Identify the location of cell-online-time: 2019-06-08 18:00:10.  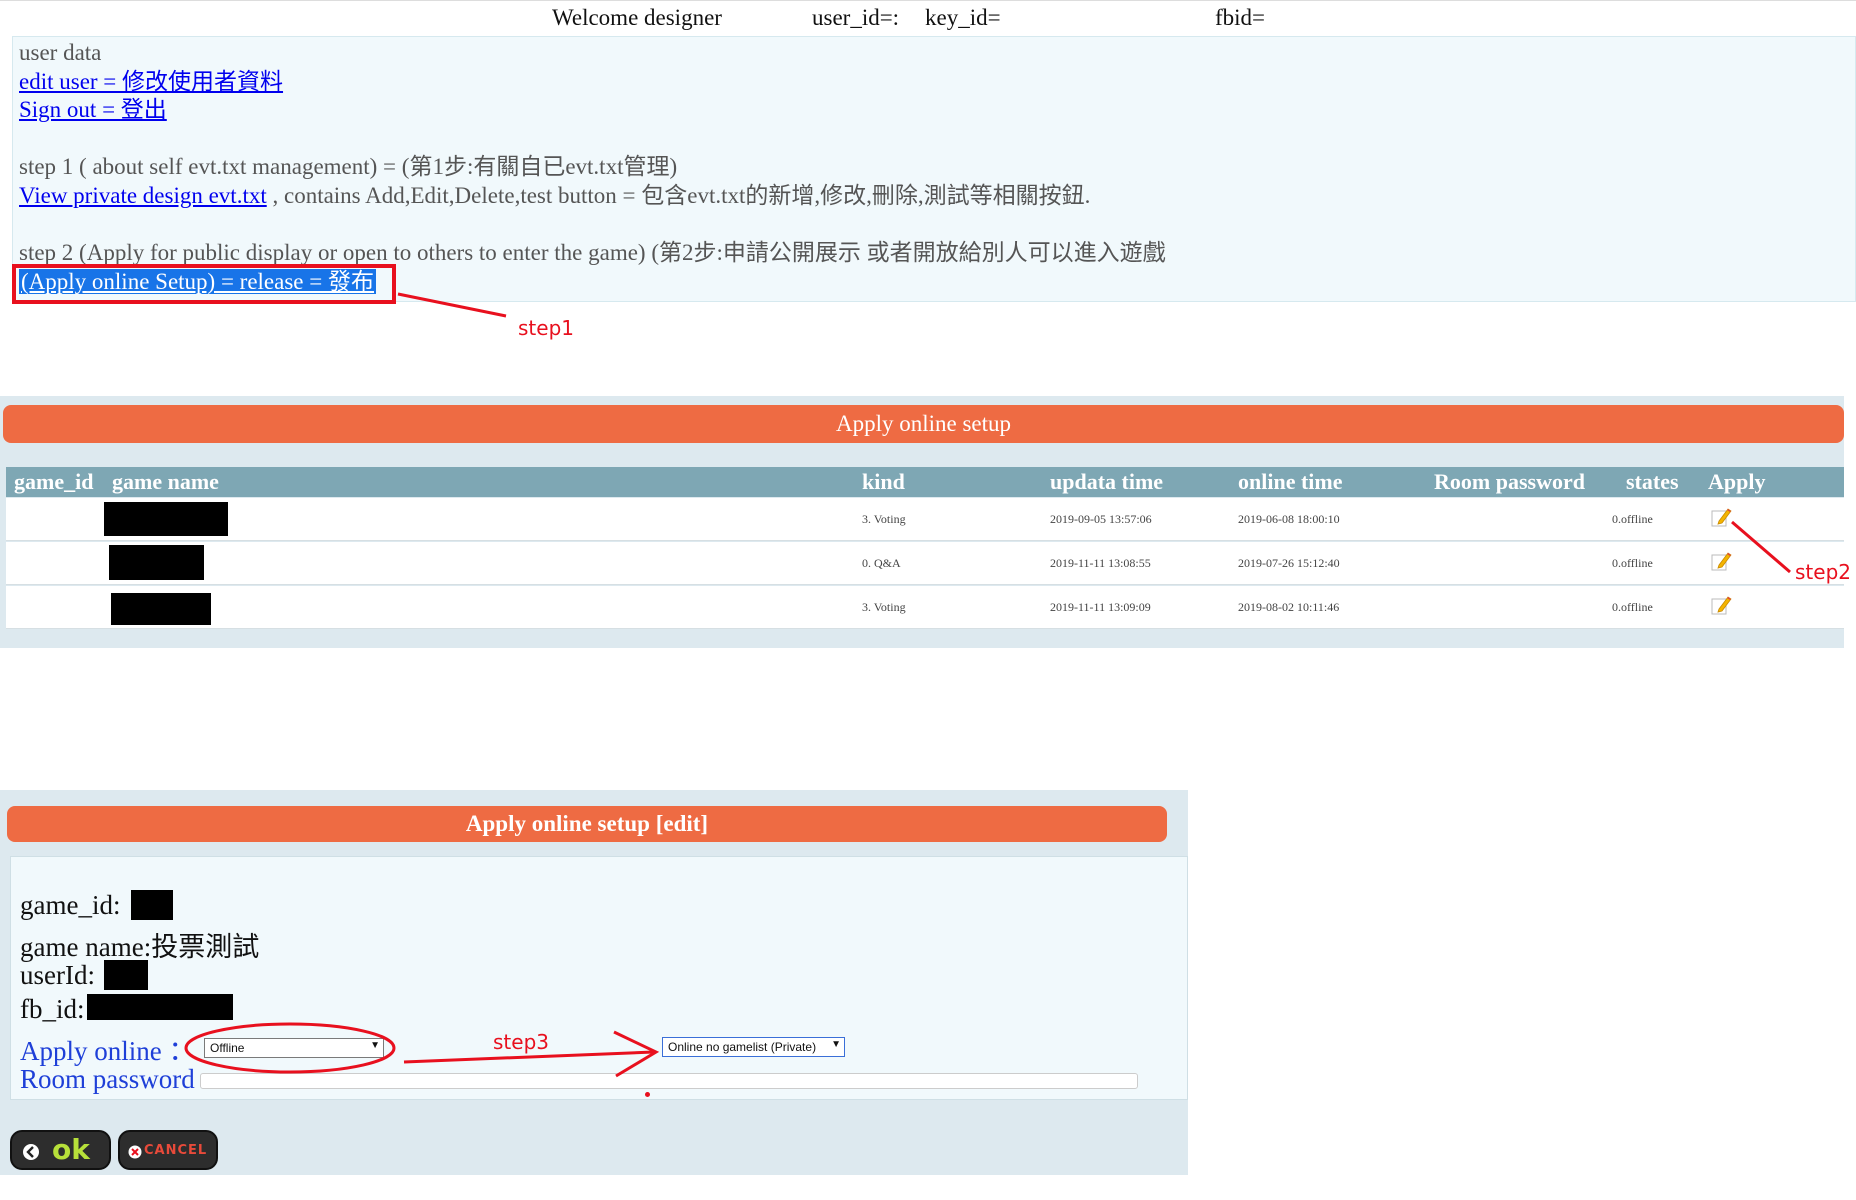
(1289, 519).